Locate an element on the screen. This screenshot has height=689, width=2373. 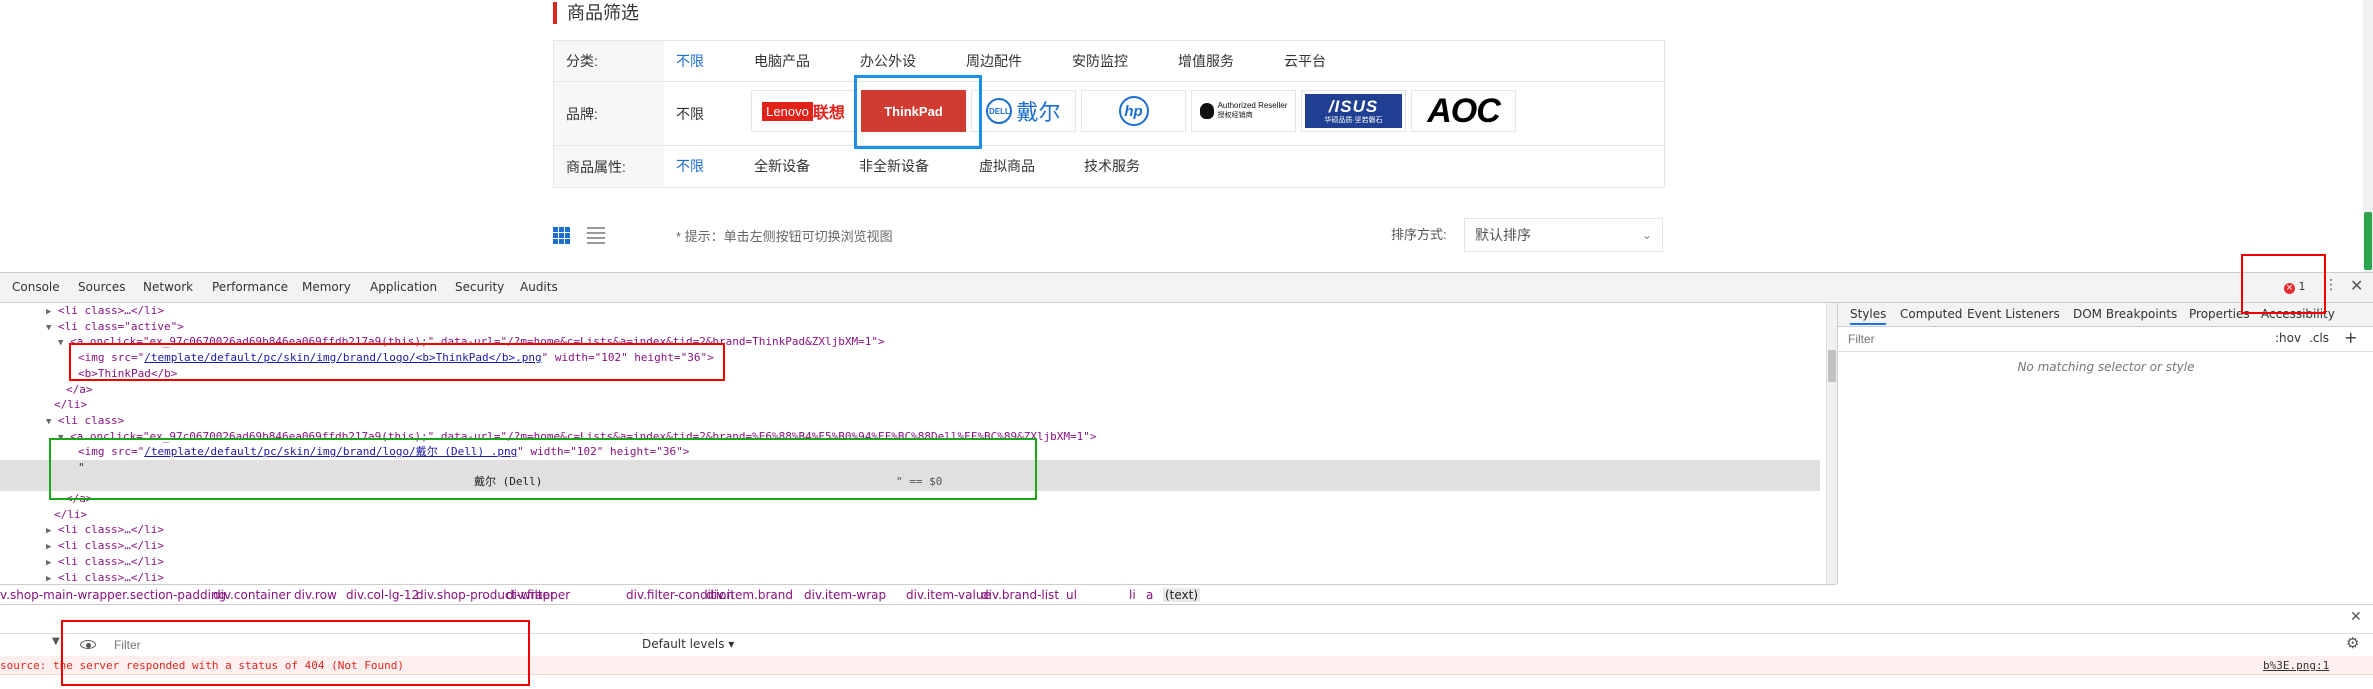
lenovo-logo: Lenovo is located at coordinates (787, 111).